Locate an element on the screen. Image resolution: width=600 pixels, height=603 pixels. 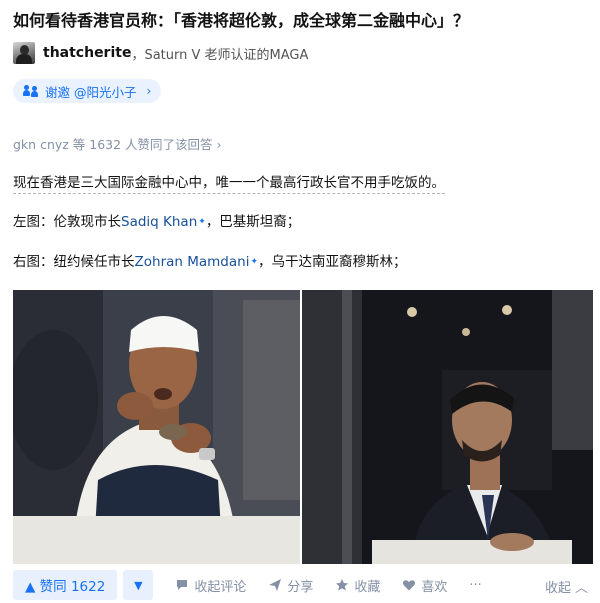
like-label: 喜欢 is located at coordinates (434, 587).